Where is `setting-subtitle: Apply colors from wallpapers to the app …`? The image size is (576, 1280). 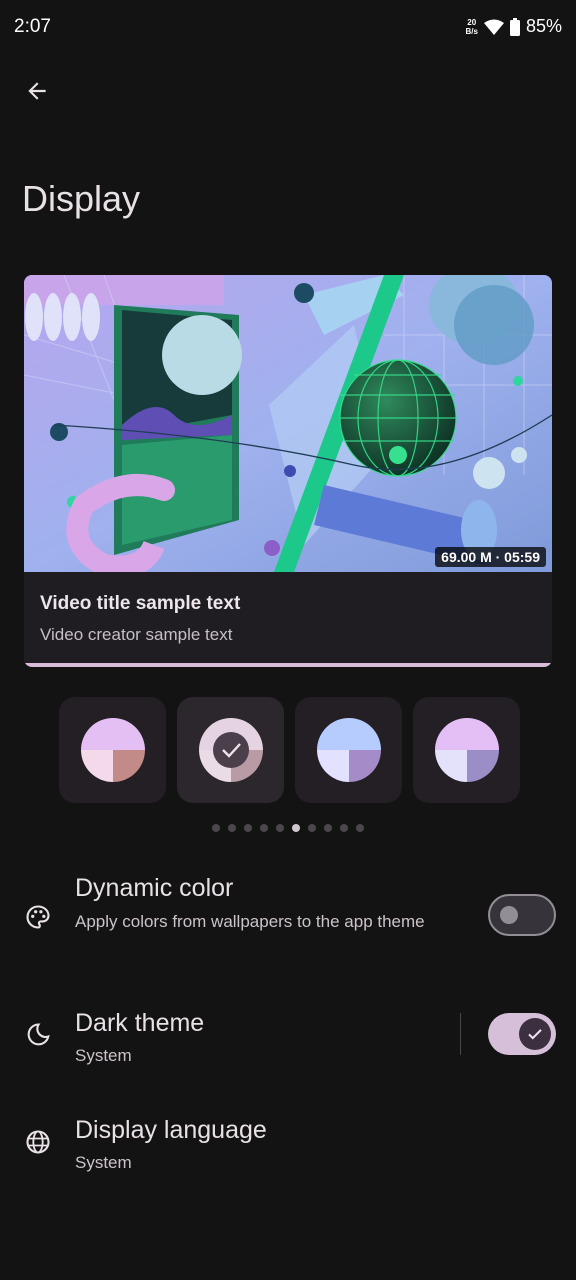 setting-subtitle: Apply colors from wallpapers to the app … is located at coordinates (250, 921).